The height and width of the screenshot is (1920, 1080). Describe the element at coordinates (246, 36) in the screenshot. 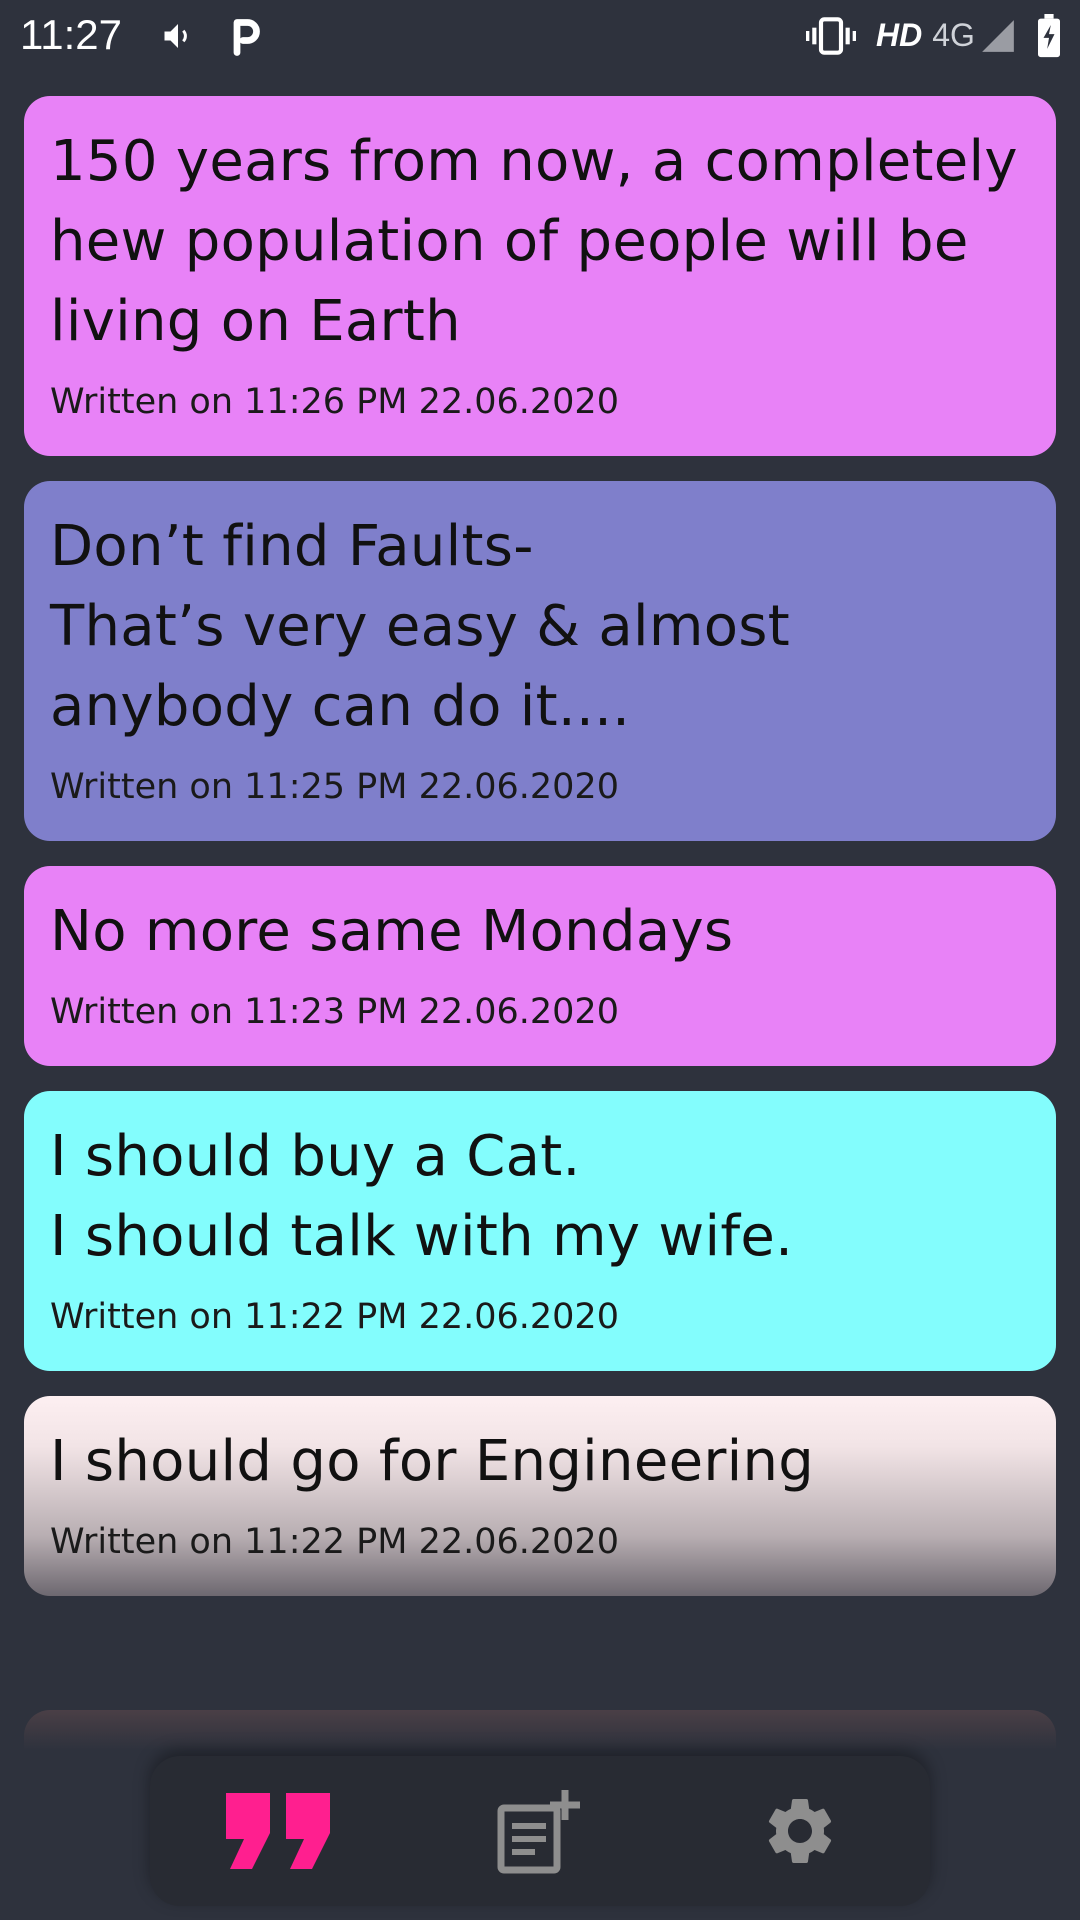

I see `parking-app-icon` at that location.